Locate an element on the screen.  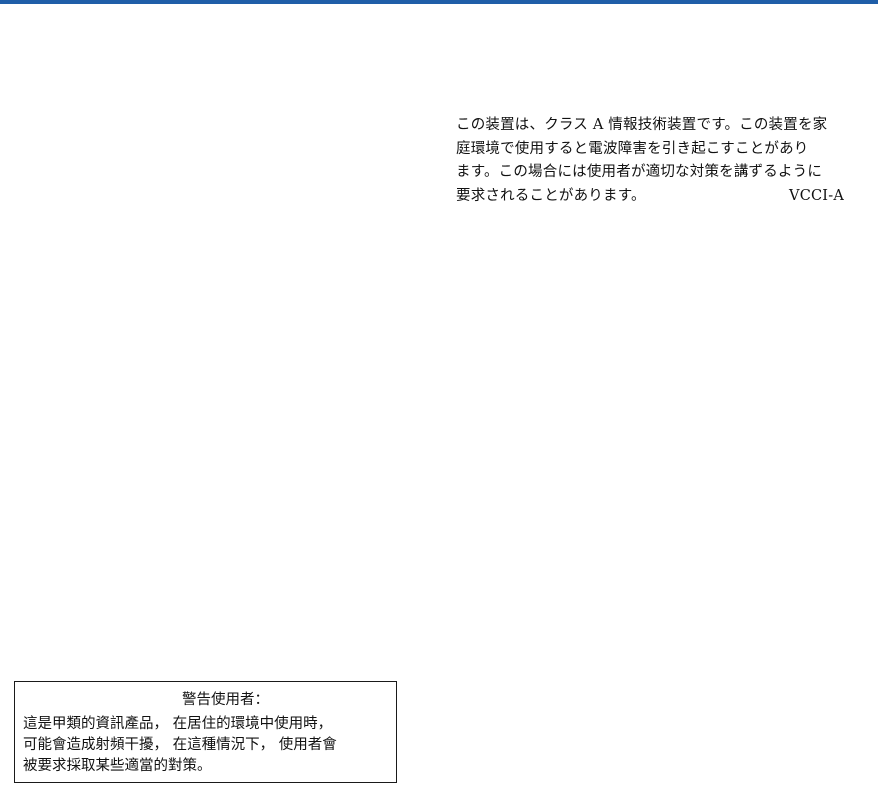
top-color-bar is located at coordinates (439, 2).